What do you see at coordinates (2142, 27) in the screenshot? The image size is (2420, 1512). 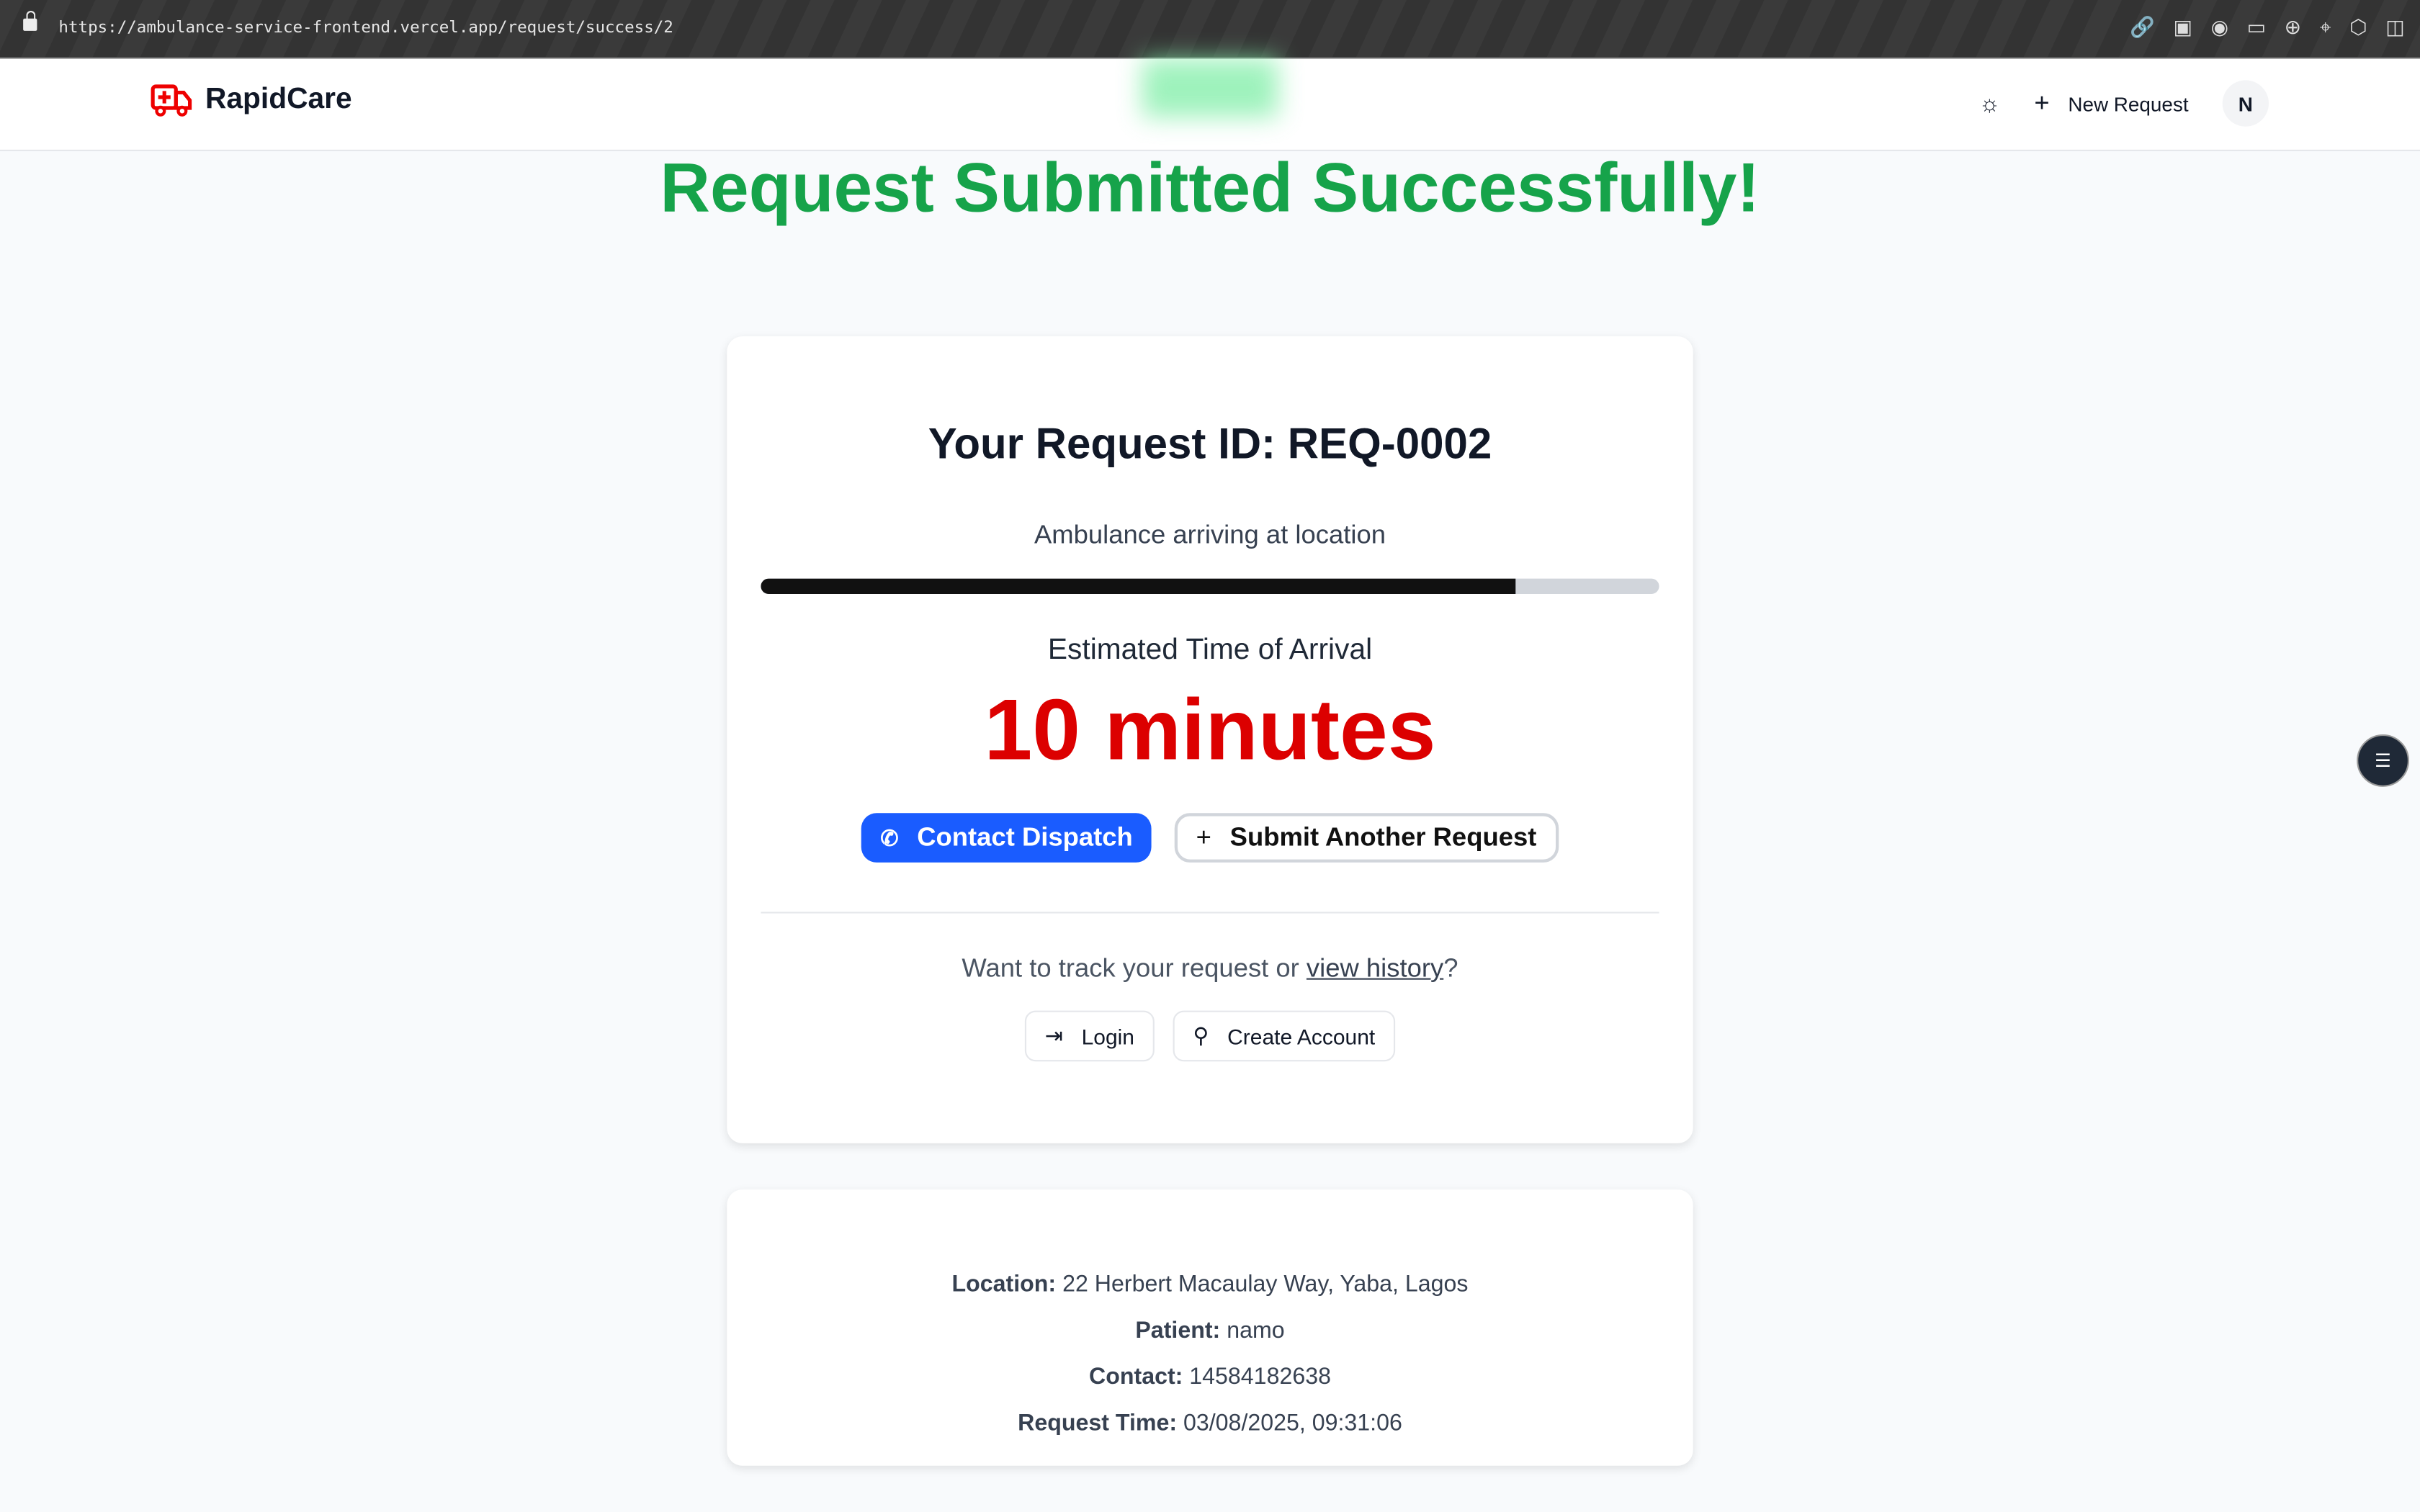 I see `link-icon: 🔗` at bounding box center [2142, 27].